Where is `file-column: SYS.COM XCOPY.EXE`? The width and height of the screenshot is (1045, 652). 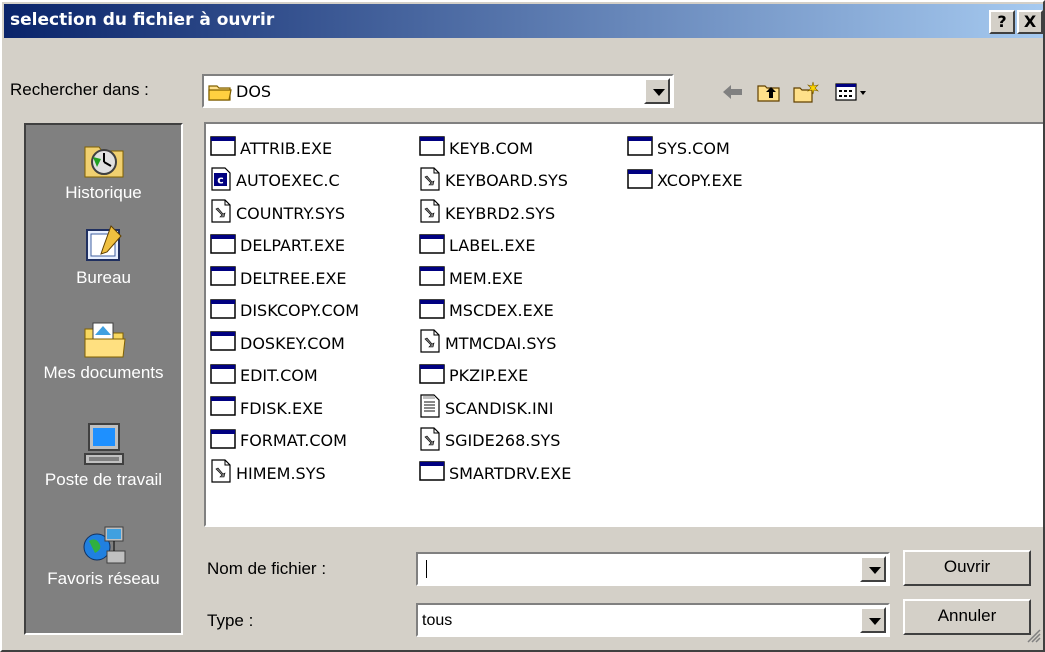 file-column: SYS.COM XCOPY.EXE is located at coordinates (685, 164).